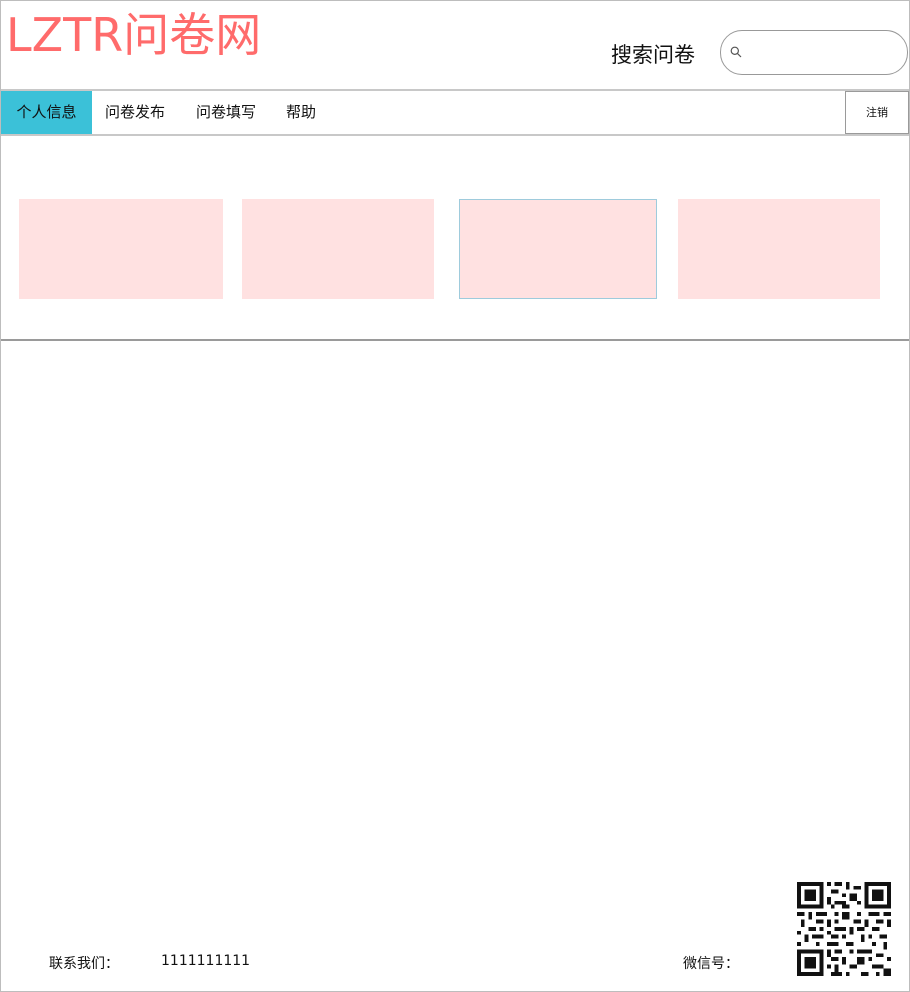 The image size is (910, 992). What do you see at coordinates (653, 55) in the screenshot?
I see `search-label: 搜索问卷` at bounding box center [653, 55].